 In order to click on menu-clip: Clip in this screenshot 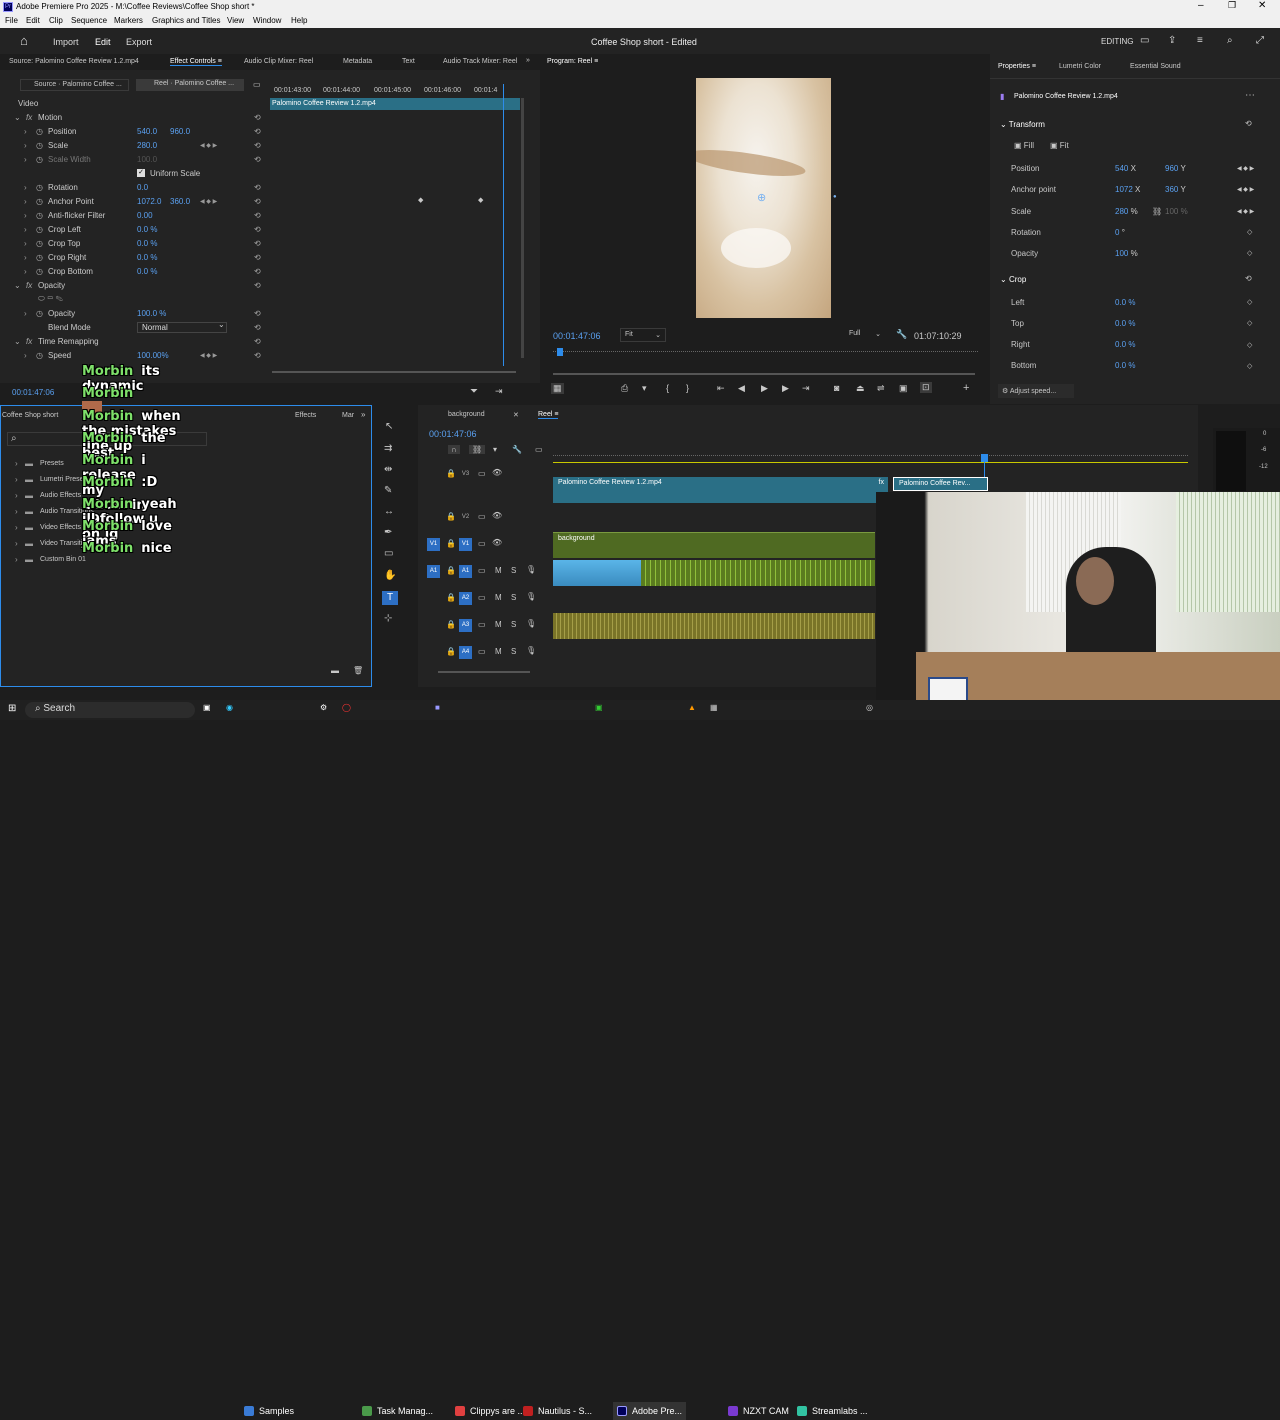, I will do `click(56, 20)`.